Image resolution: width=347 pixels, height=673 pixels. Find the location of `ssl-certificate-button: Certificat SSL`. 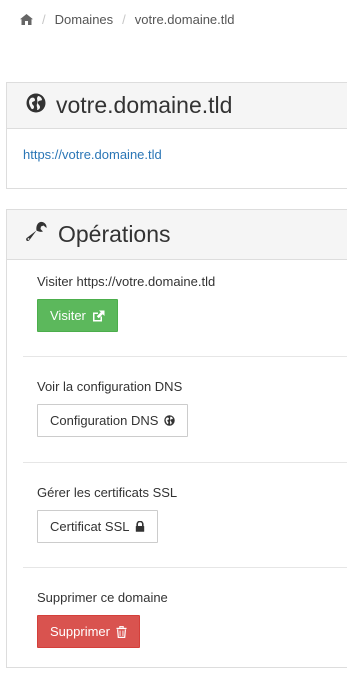

ssl-certificate-button: Certificat SSL is located at coordinates (98, 526).